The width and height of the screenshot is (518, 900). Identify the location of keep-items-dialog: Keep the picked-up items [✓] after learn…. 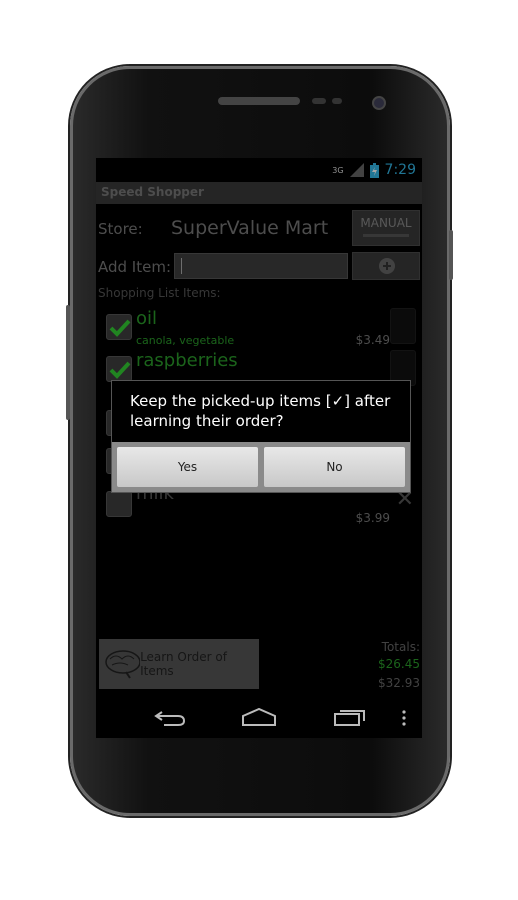
(261, 436).